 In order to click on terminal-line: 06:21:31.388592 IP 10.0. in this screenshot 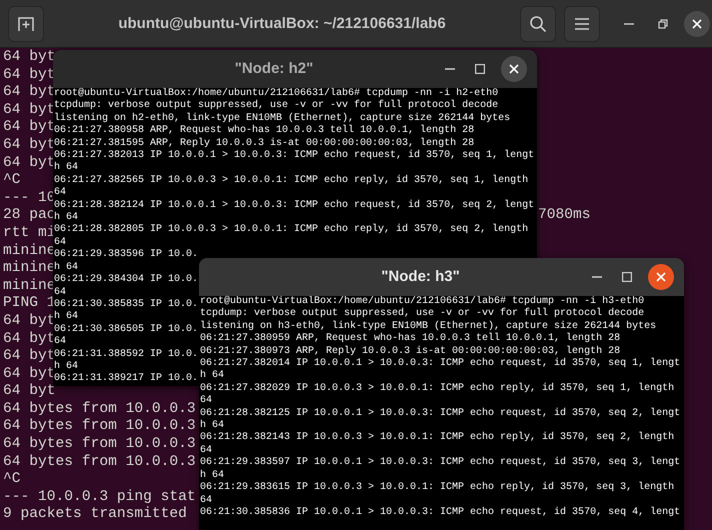, I will do `click(126, 354)`.